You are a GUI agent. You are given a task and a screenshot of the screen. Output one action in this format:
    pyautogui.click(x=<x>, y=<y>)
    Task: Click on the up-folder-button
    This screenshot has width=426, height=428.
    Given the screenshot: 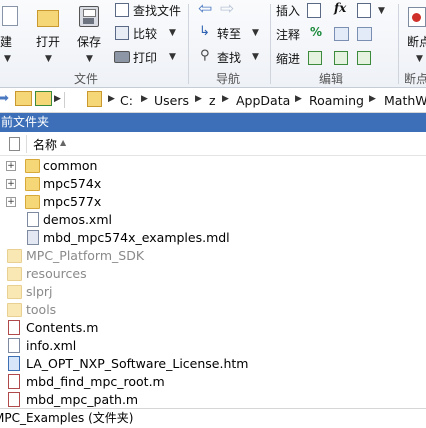 What is the action you would take?
    pyautogui.click(x=23, y=98)
    